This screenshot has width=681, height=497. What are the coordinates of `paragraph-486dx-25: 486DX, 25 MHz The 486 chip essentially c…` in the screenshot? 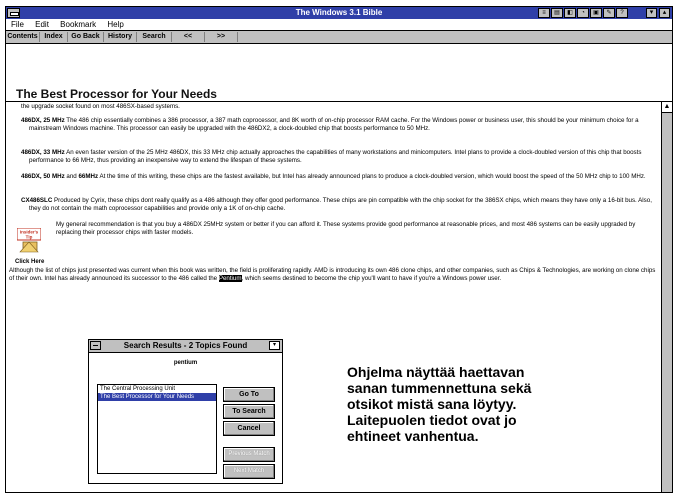 It's located at (343, 125).